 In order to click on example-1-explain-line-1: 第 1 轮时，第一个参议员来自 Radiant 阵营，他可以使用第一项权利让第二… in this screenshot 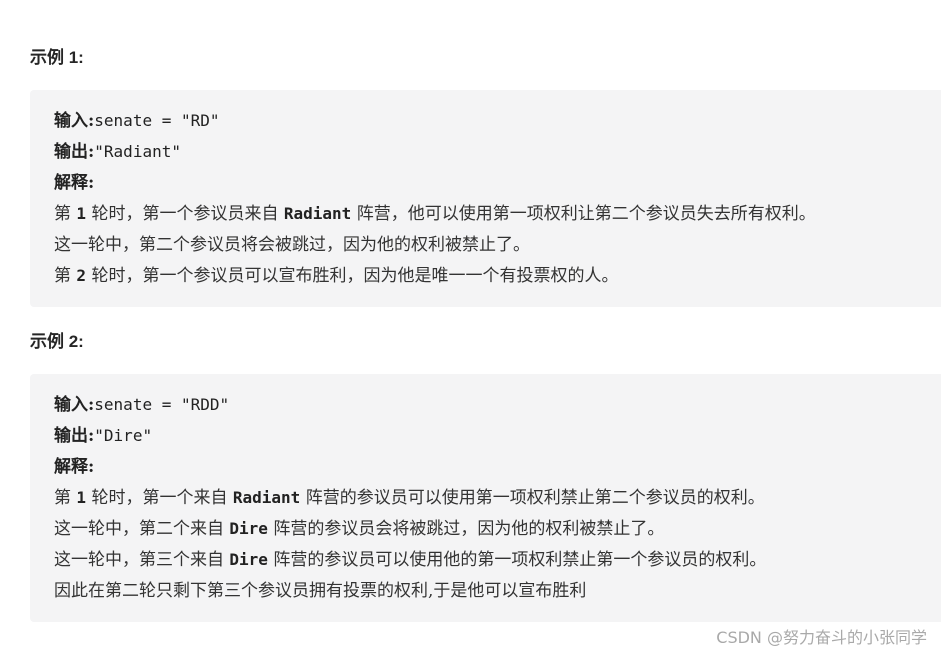, I will do `click(435, 214)`.